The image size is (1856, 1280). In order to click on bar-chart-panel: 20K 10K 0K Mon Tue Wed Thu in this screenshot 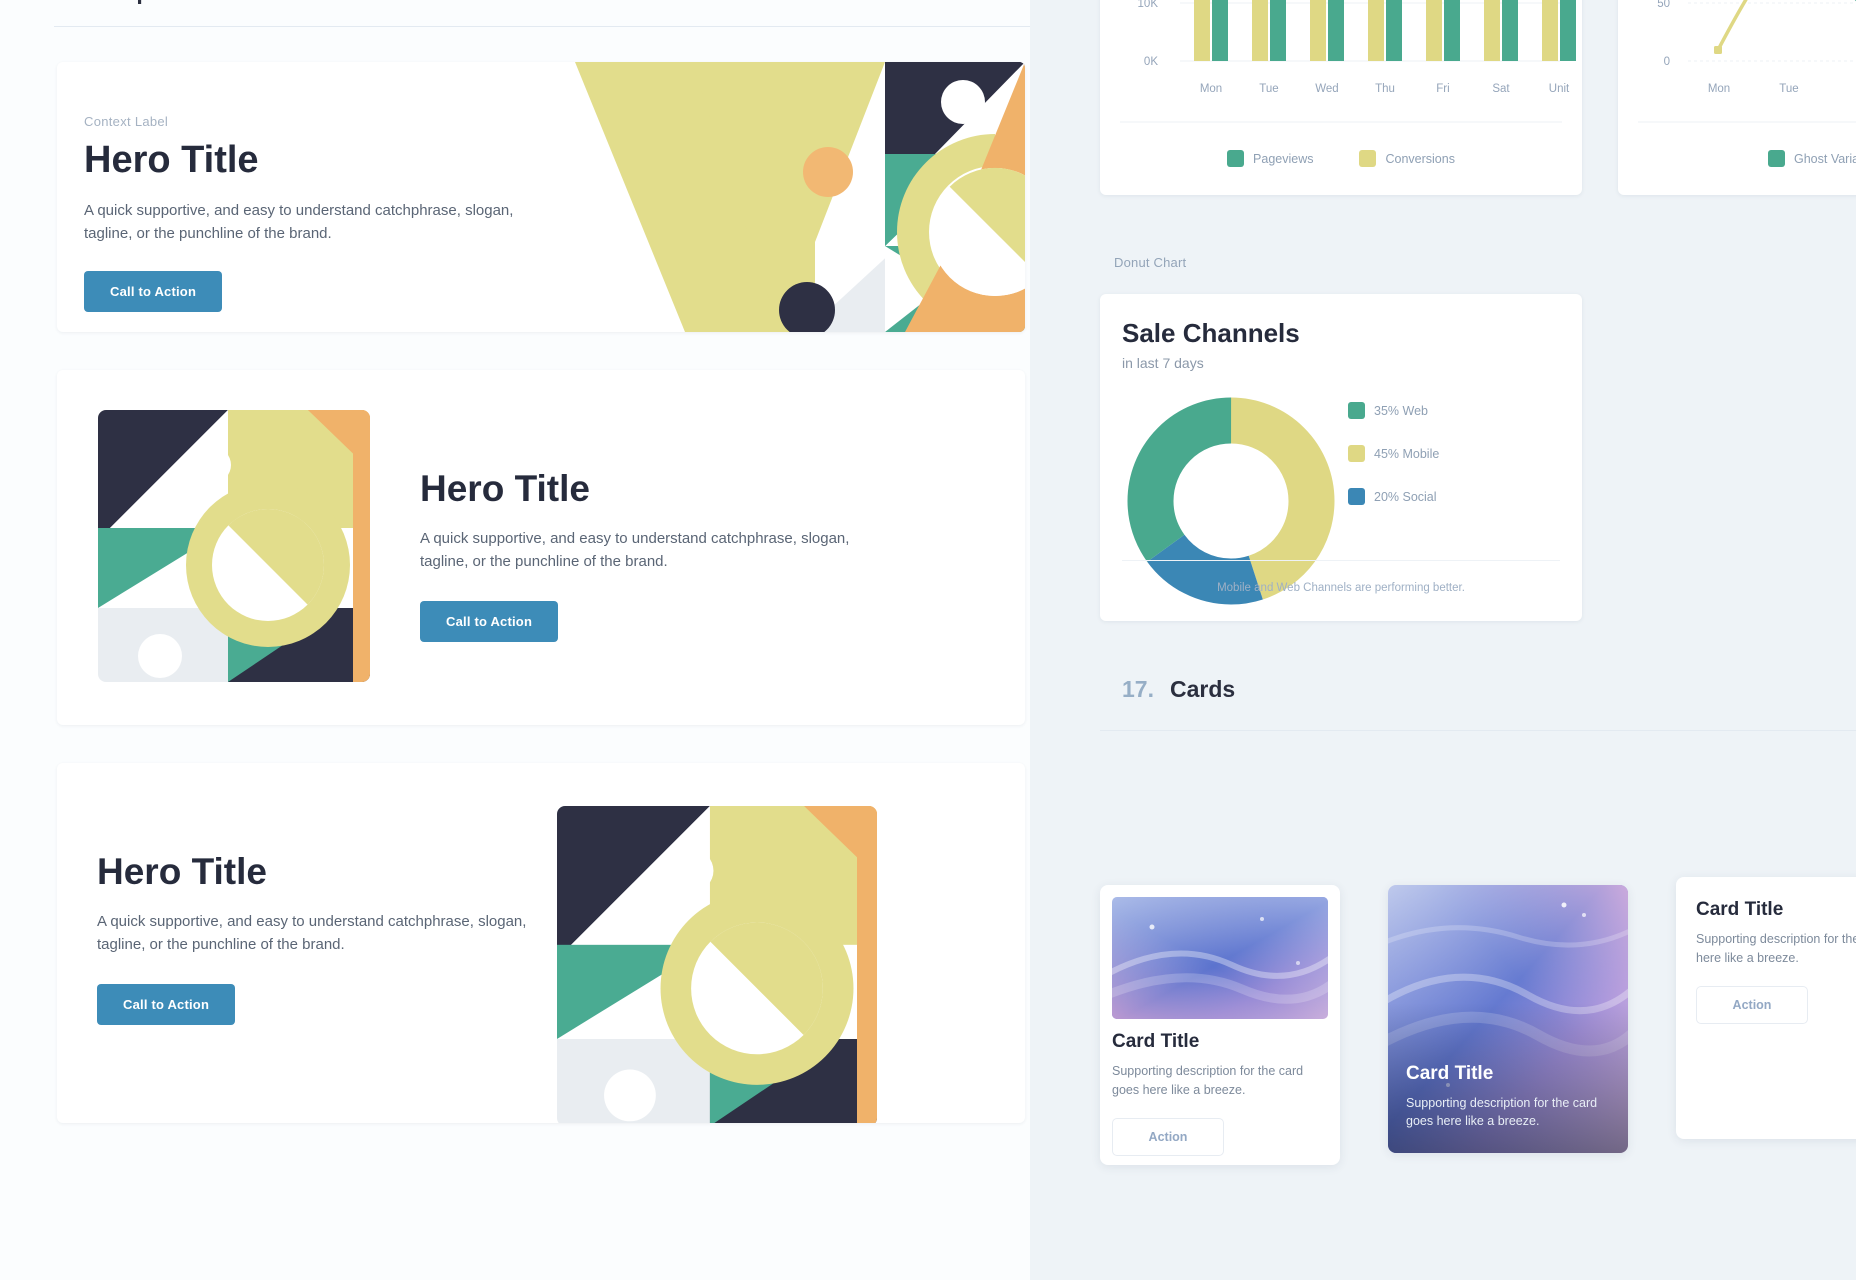, I will do `click(1341, 97)`.